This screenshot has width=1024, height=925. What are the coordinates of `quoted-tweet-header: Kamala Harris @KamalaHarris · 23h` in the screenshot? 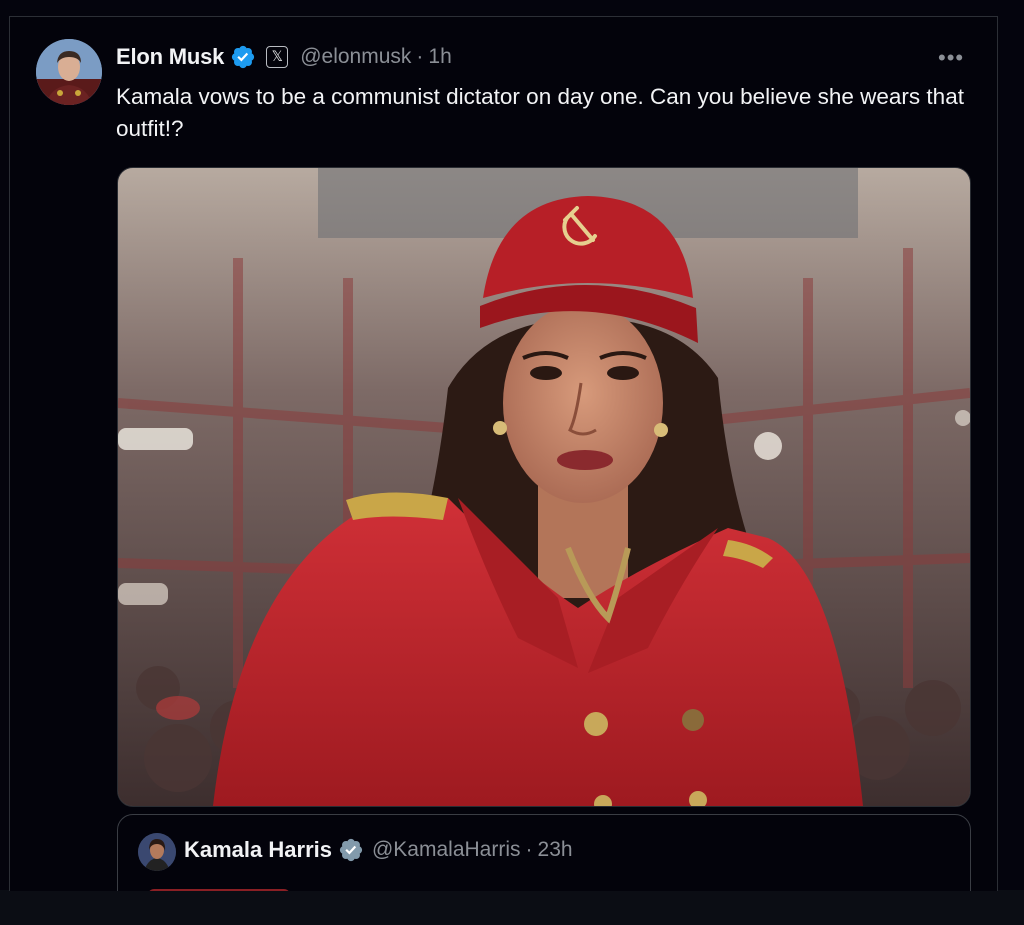 It's located at (378, 850).